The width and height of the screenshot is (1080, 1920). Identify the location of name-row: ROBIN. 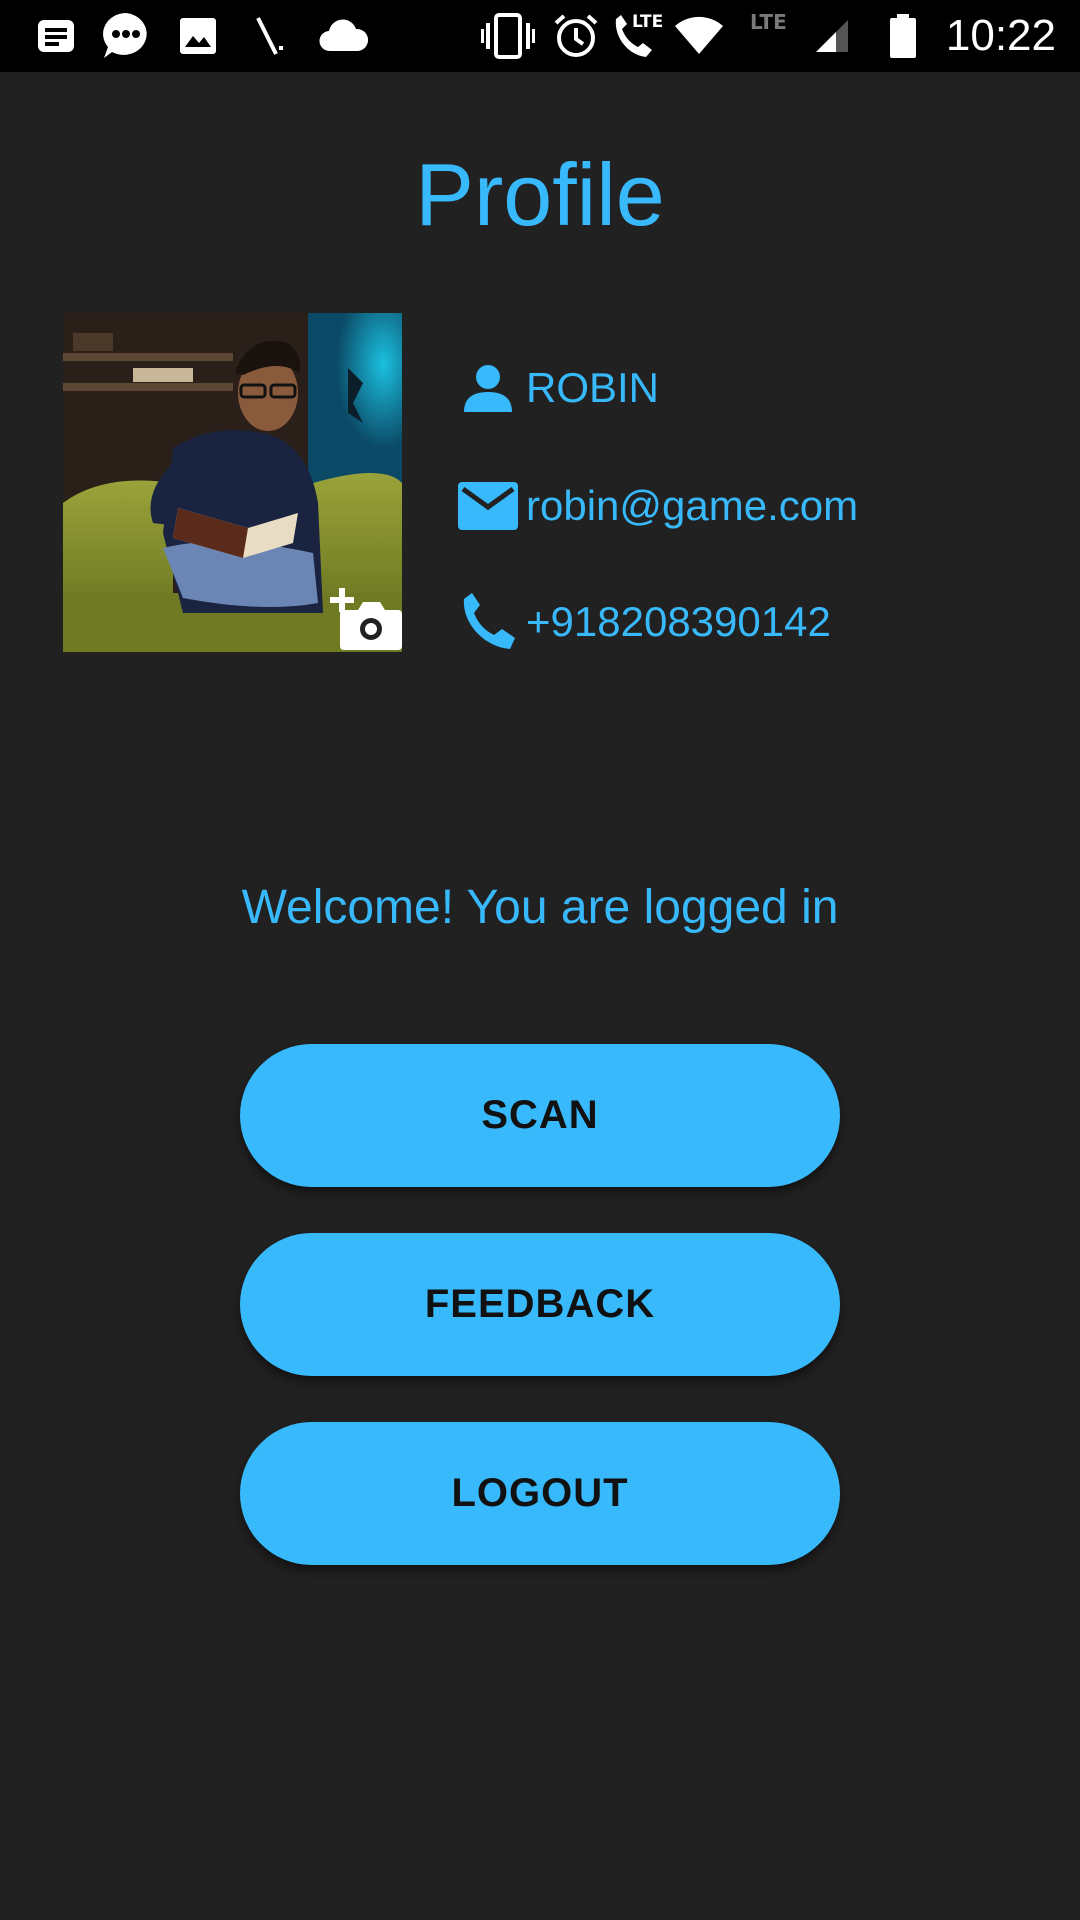
(557, 388).